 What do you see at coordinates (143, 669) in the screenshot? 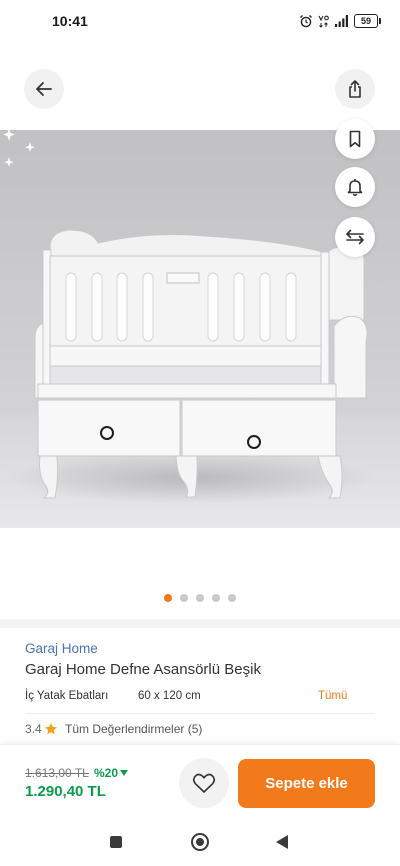
I see `product-title: Garaj Home Defne Asansörlü Beşik` at bounding box center [143, 669].